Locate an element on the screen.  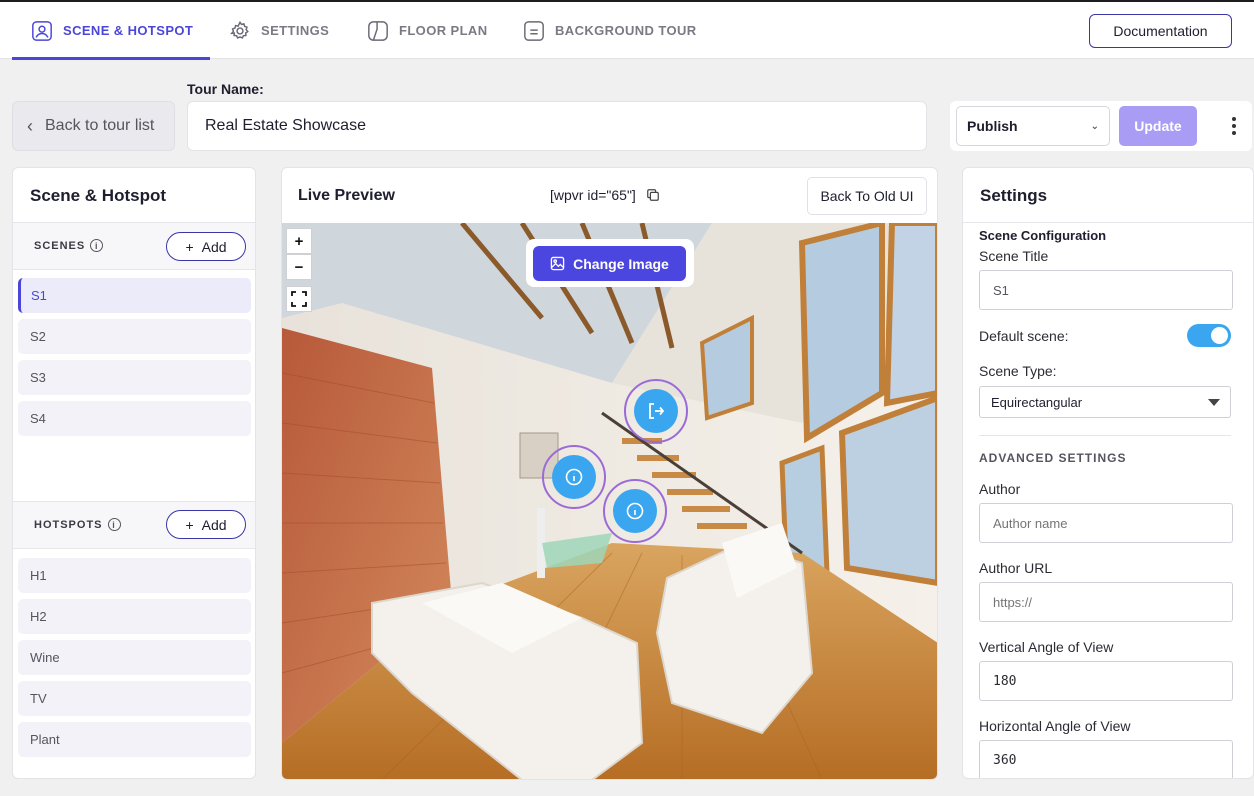
dropdown-arrow-icon is located at coordinates (1214, 402).